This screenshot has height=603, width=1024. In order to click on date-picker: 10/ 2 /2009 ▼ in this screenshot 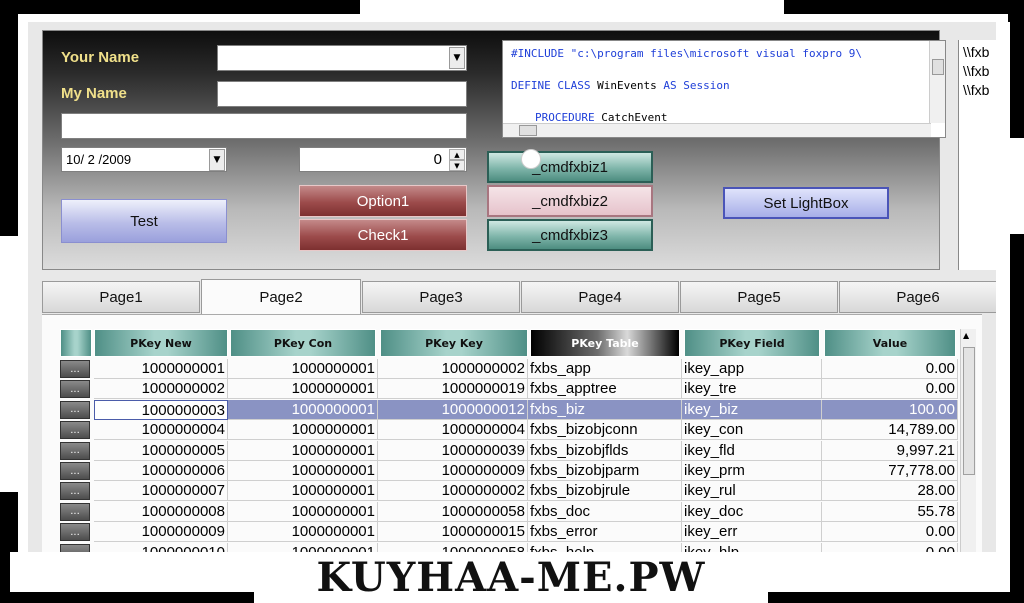, I will do `click(144, 159)`.